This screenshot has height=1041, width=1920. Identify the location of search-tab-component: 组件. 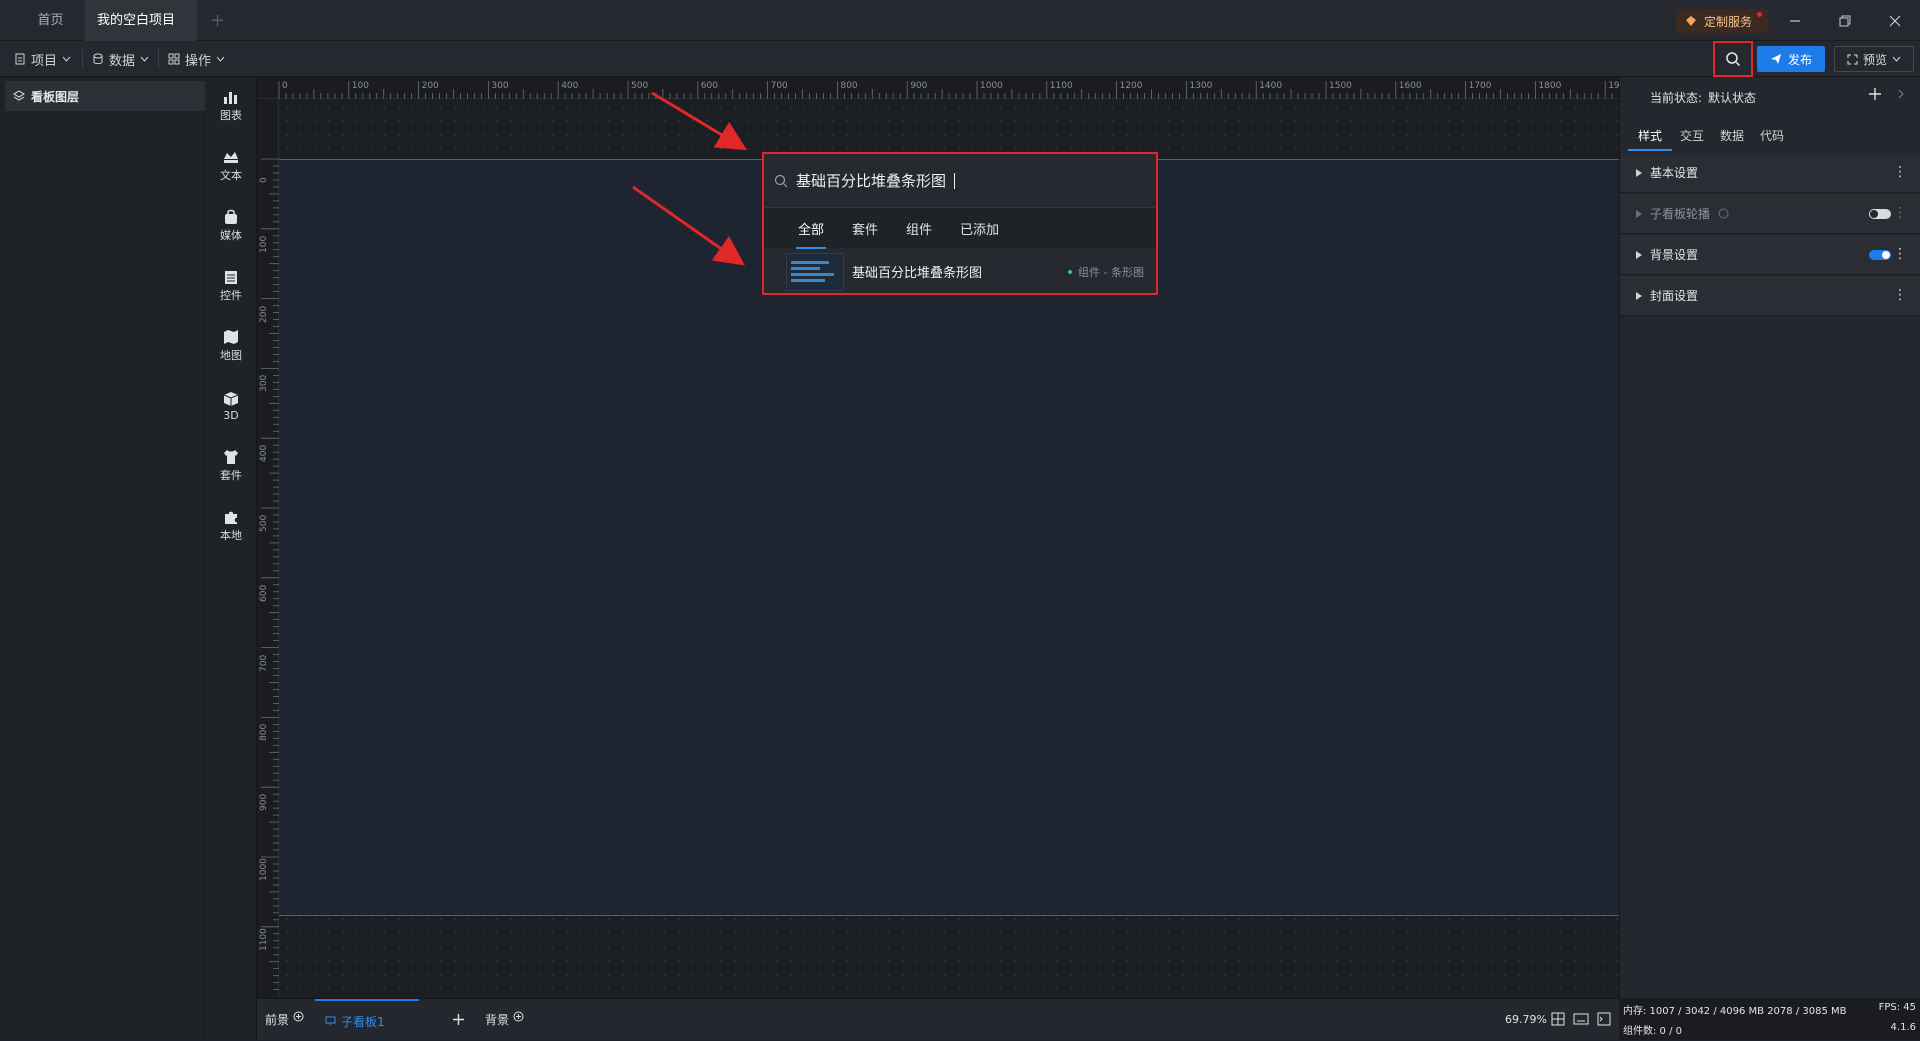
(919, 228).